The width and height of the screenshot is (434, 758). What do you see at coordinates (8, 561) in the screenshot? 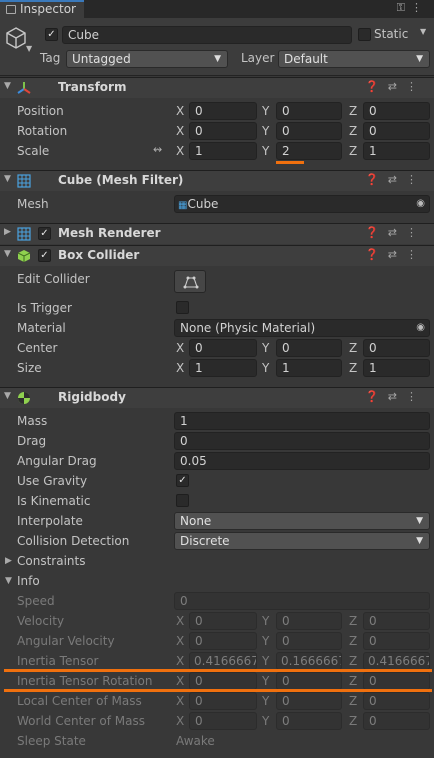
I see `constraints-fold-icon: ▶` at bounding box center [8, 561].